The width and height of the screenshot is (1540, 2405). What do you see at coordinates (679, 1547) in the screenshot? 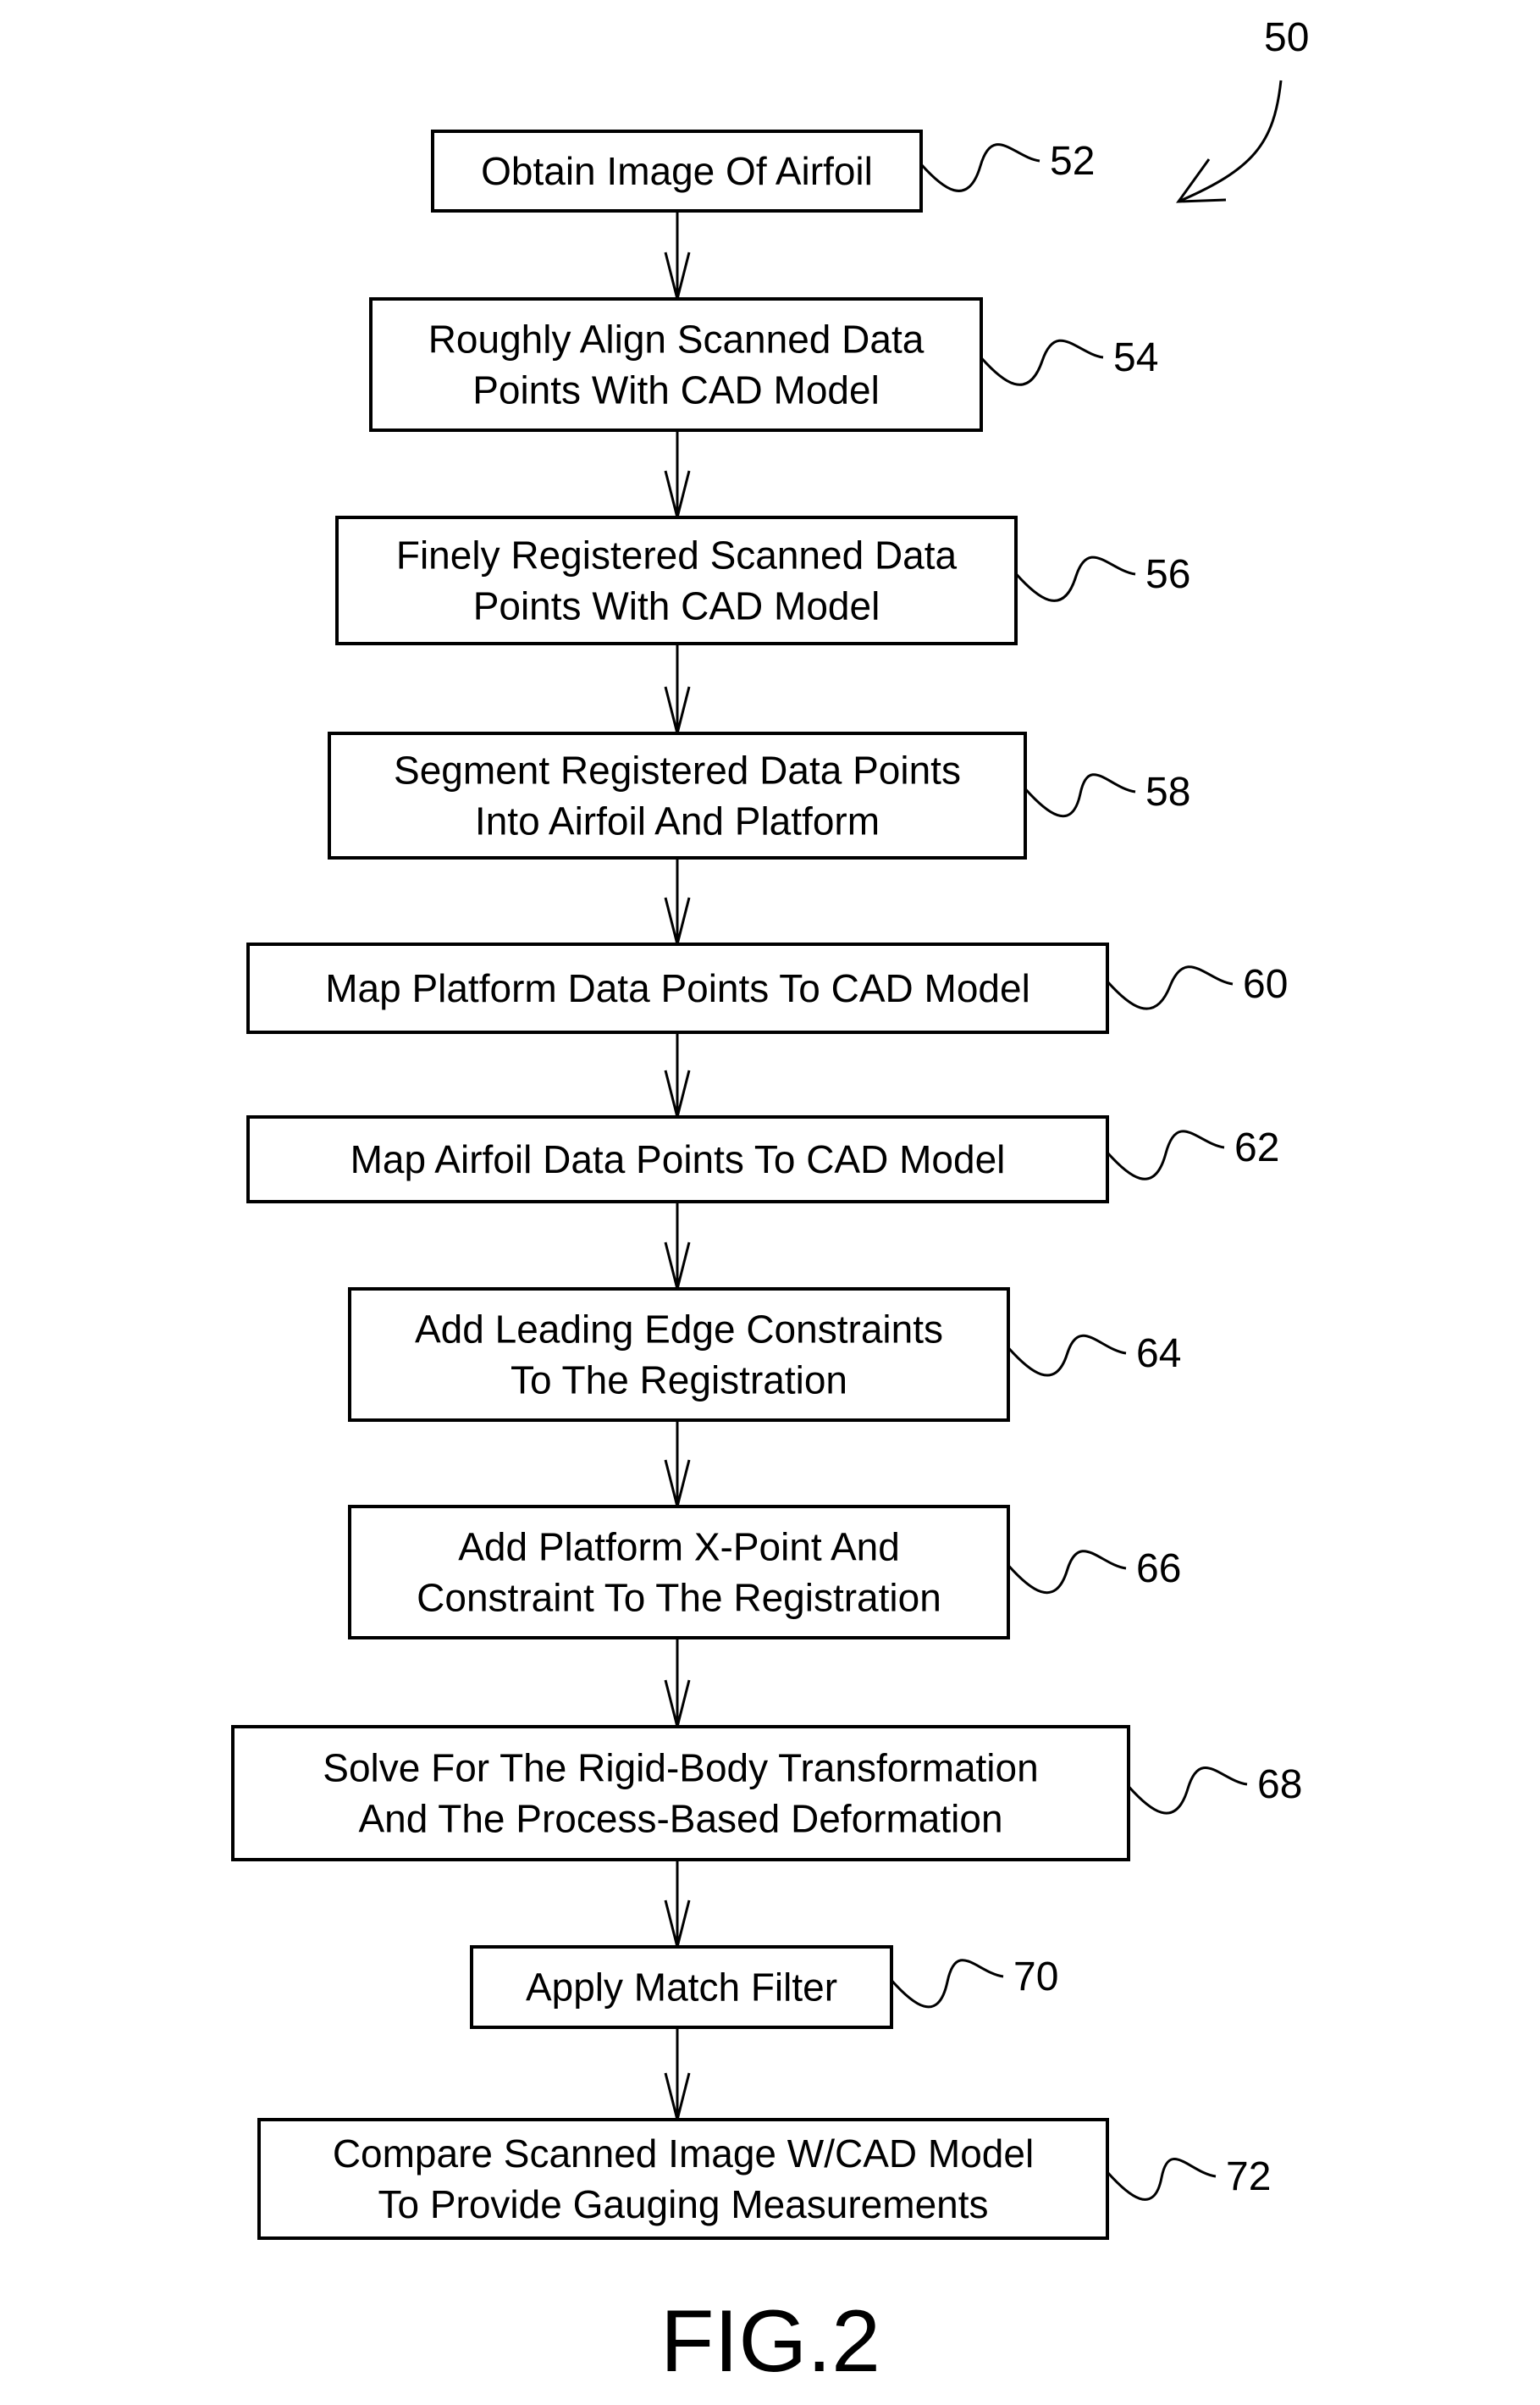
I see `step-text: Add Platform X-Point And` at bounding box center [679, 1547].